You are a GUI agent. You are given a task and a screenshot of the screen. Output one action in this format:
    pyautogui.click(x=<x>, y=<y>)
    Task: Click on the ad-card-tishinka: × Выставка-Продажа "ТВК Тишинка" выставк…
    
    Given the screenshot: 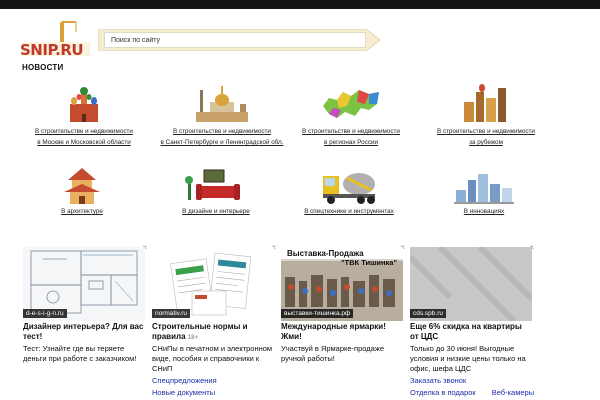 What is the action you would take?
    pyautogui.click(x=343, y=321)
    